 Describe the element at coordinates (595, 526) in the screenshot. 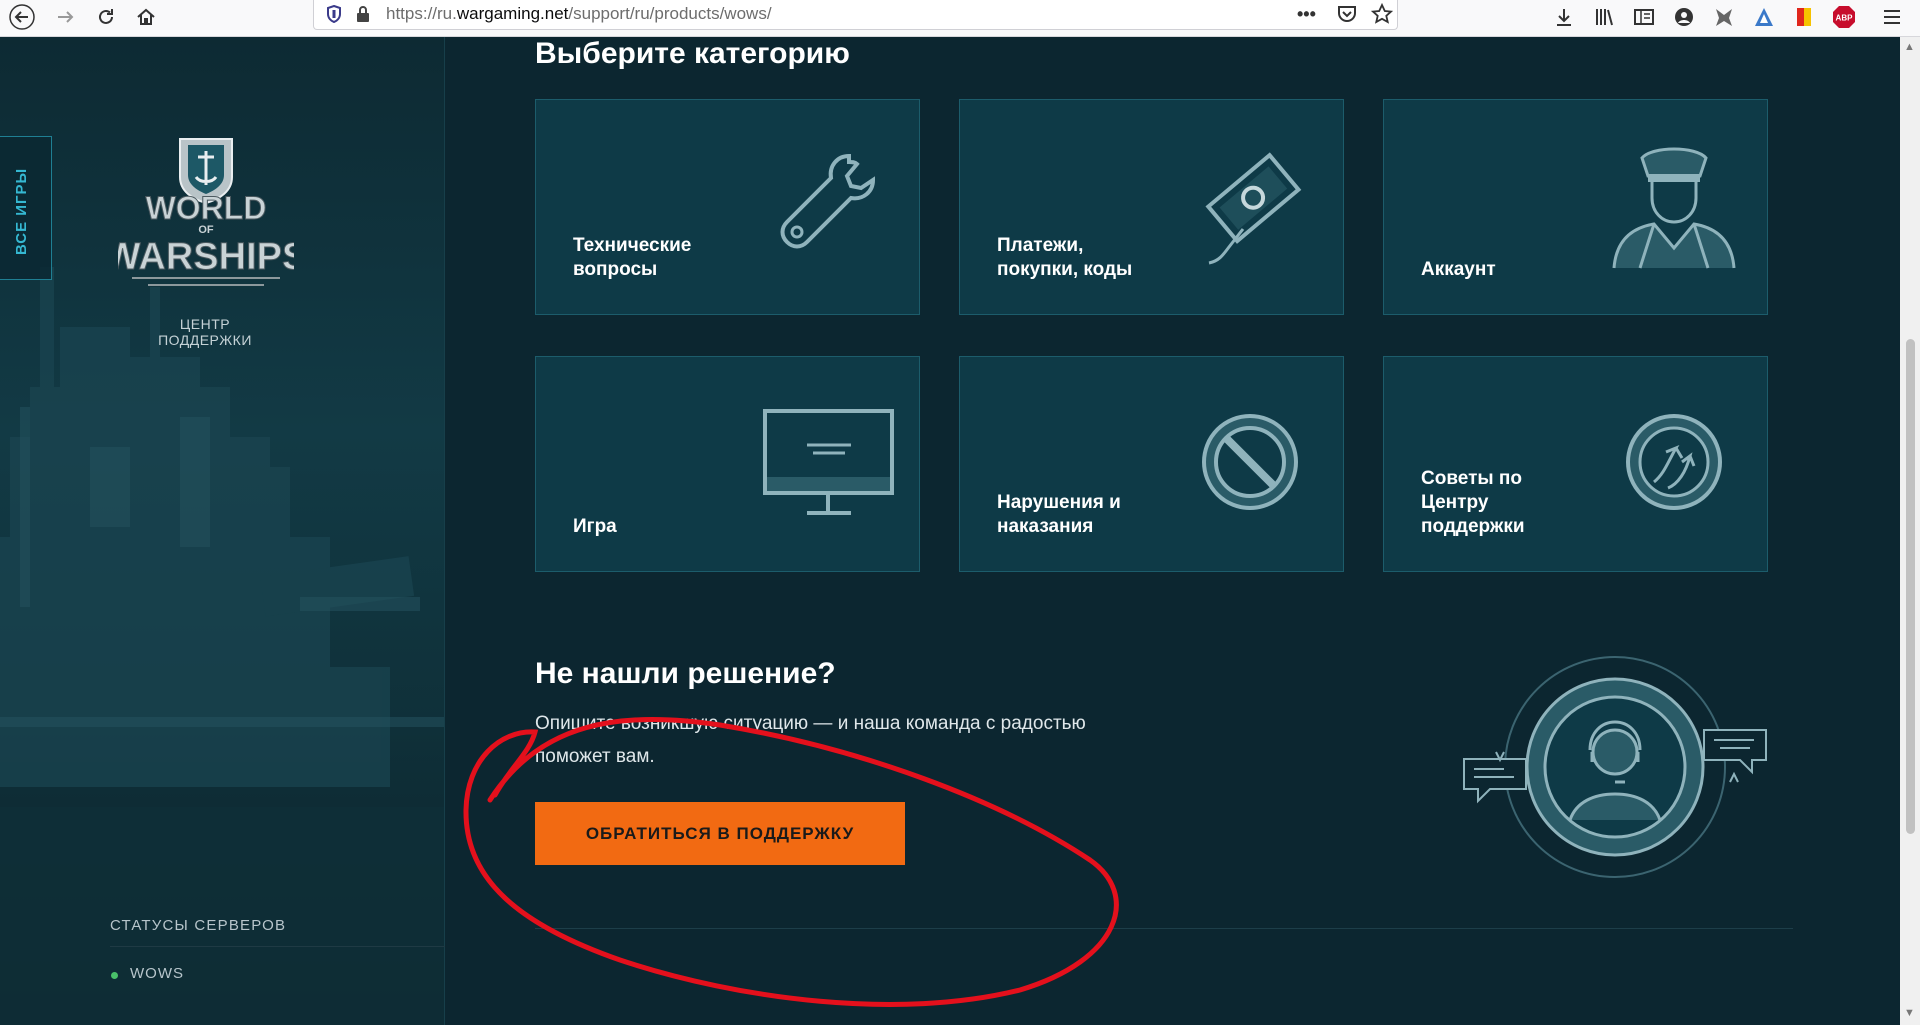

I see `category-label: Игра` at that location.